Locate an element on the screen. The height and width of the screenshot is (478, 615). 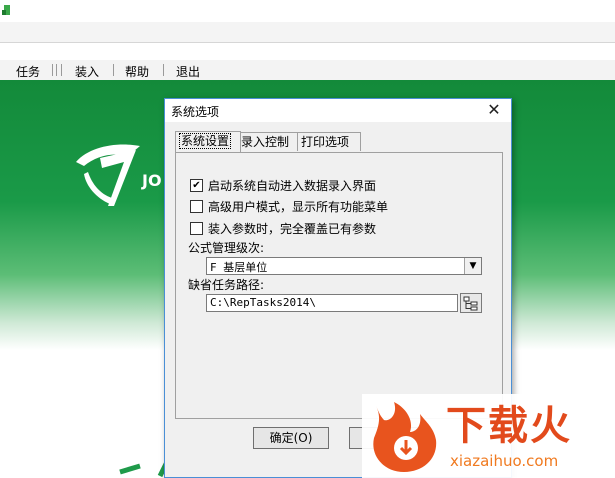
chevron-down-icon: ▼ is located at coordinates (472, 266).